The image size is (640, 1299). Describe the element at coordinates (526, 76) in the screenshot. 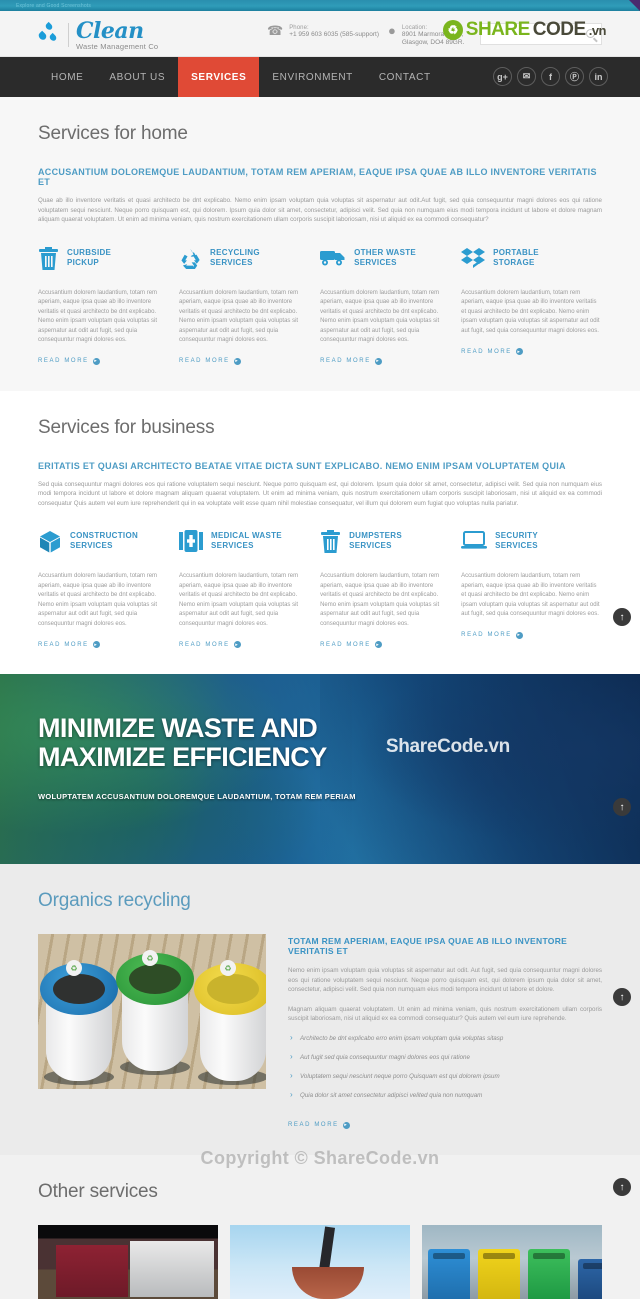

I see `twitter-icon: ✉` at that location.